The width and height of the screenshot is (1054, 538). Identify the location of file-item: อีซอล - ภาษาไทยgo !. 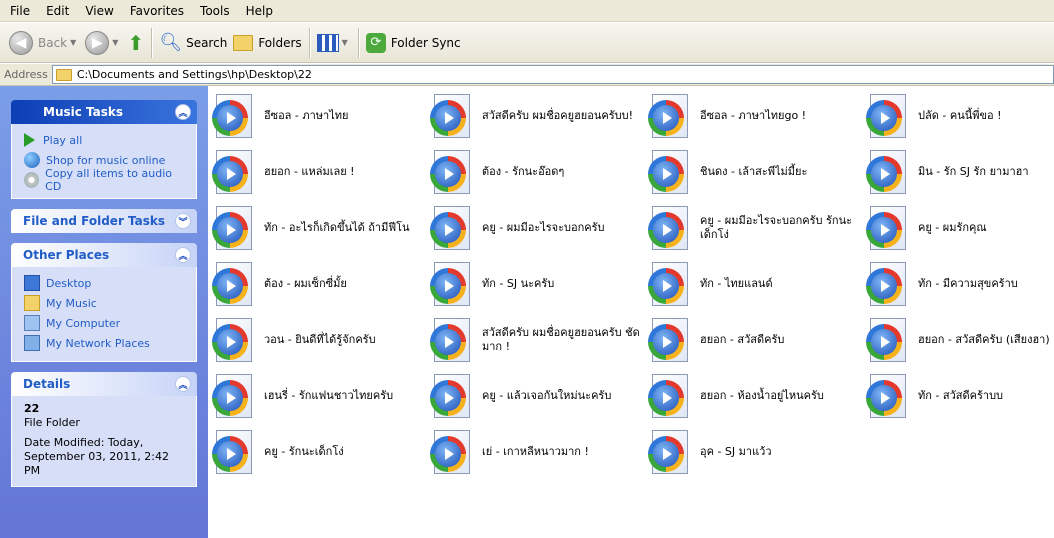
(754, 116).